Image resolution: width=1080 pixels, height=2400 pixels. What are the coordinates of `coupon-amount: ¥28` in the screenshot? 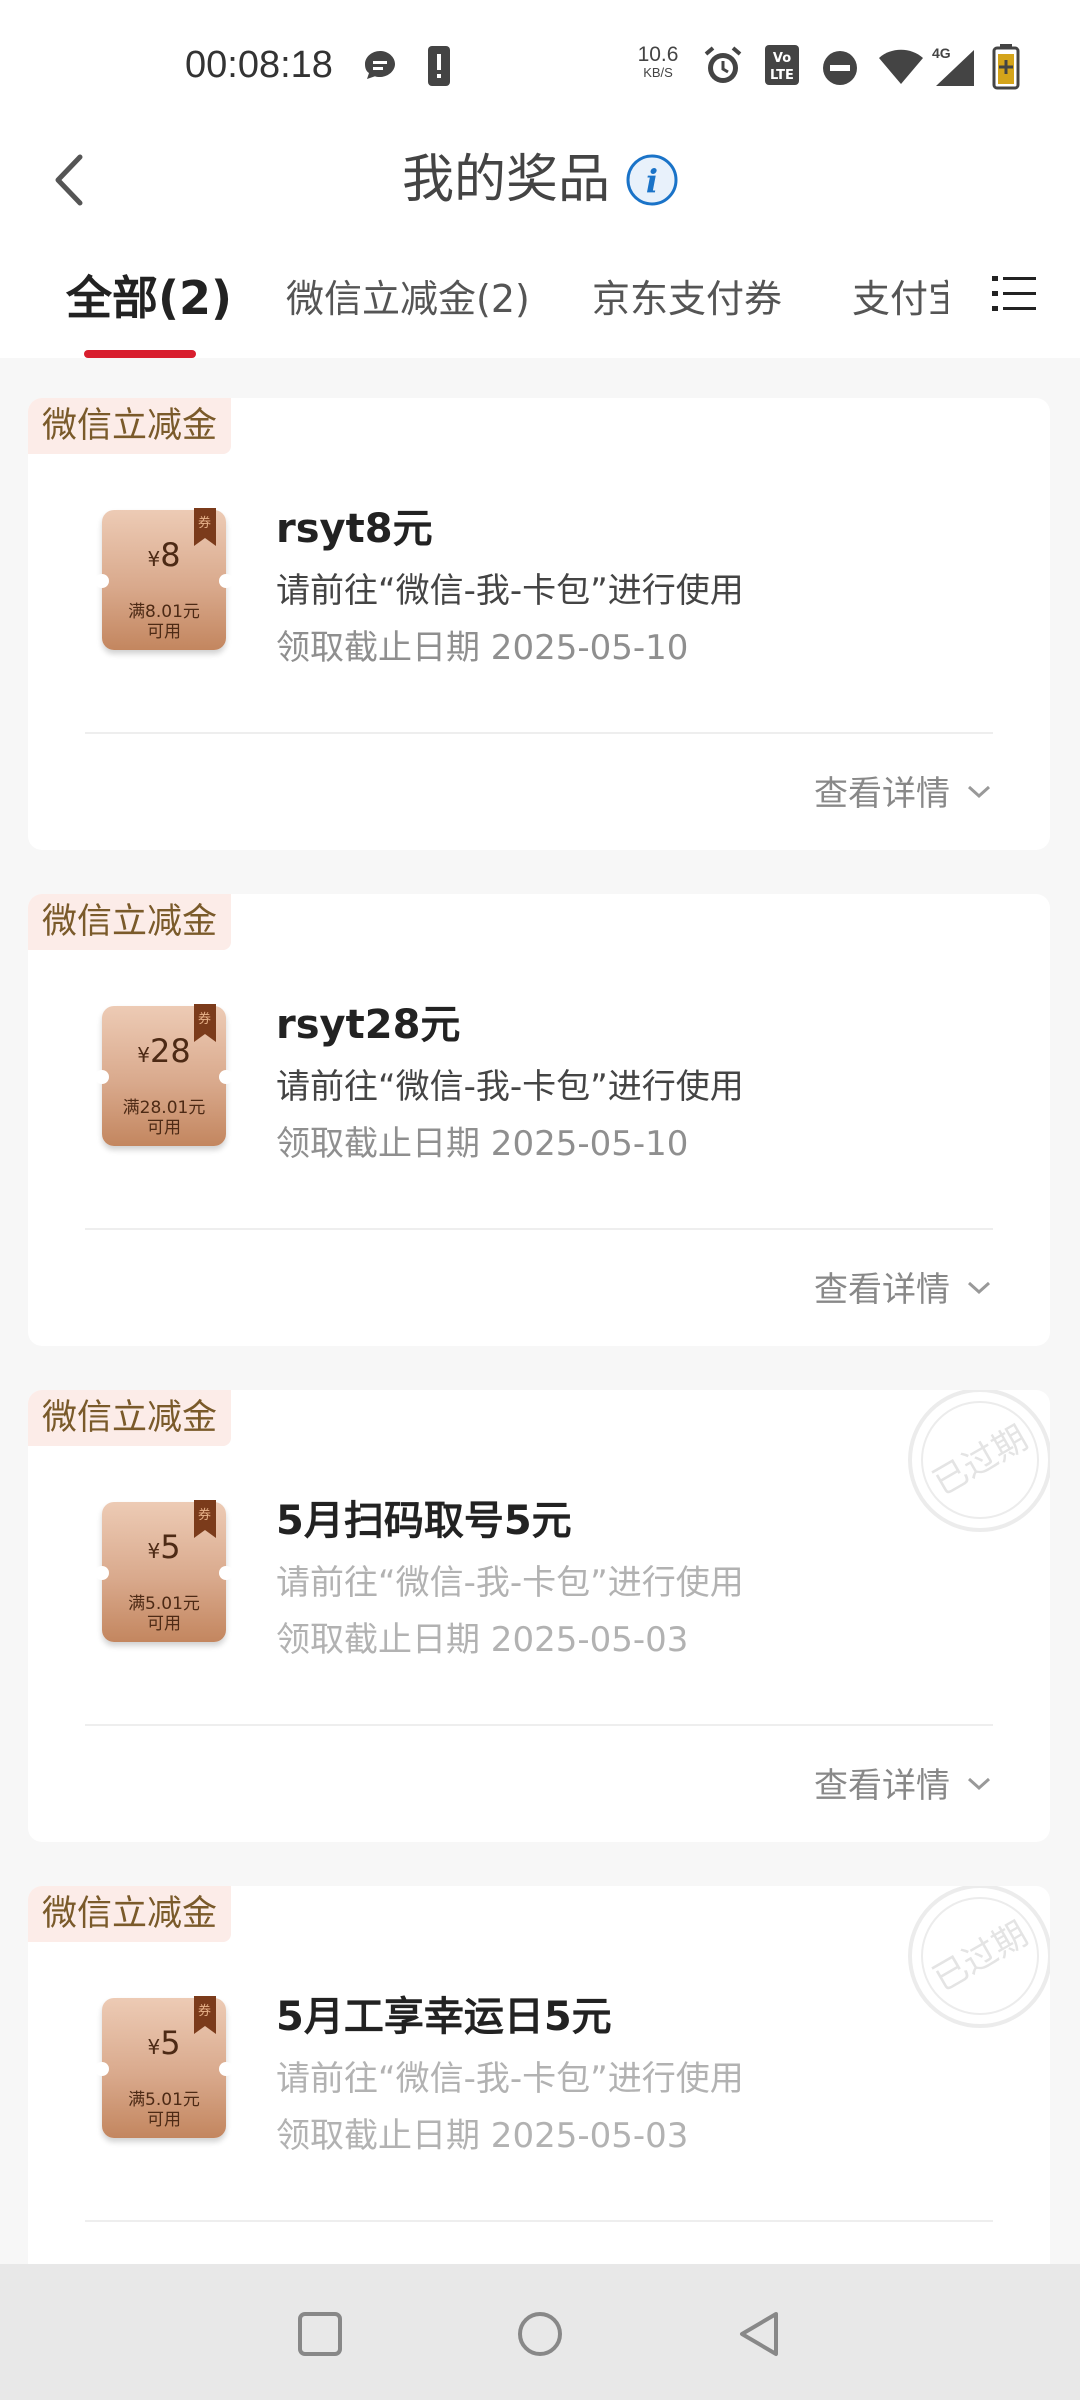 It's located at (164, 1051).